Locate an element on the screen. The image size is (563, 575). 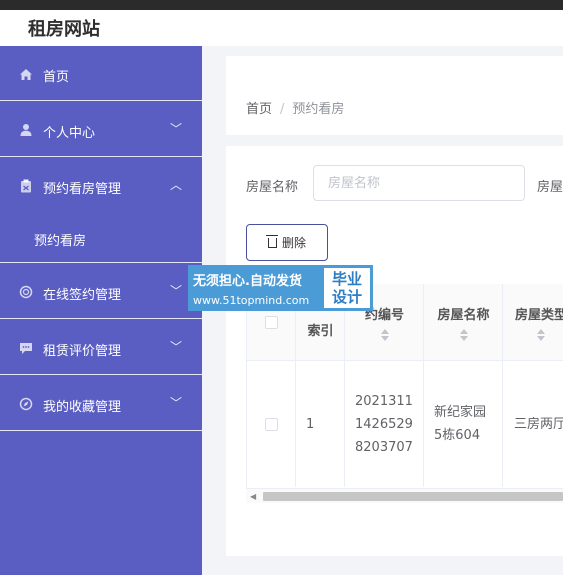
cell-house-name-line: 新纪家园 is located at coordinates (460, 412).